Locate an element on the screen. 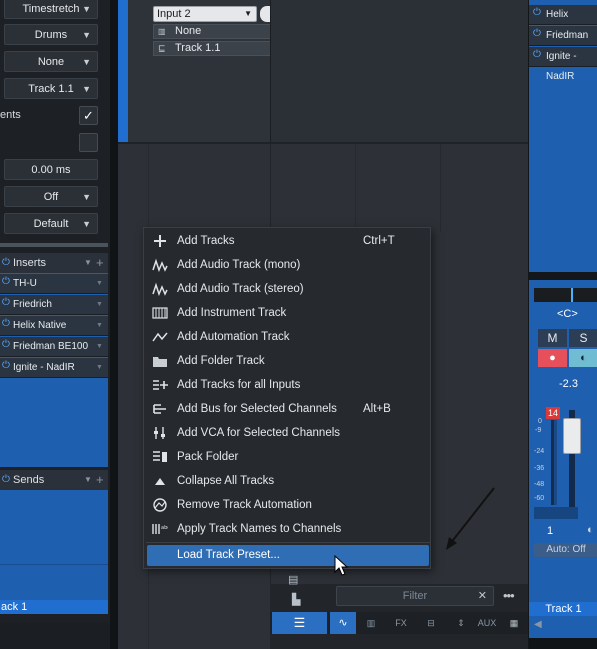 The width and height of the screenshot is (597, 649). timestretch-dropdown: Timestretch ▼ is located at coordinates (51, 9).